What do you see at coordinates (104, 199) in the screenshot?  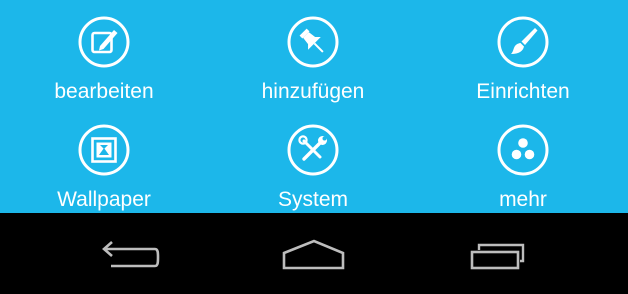 I see `menu-item-label: Wallpaper` at bounding box center [104, 199].